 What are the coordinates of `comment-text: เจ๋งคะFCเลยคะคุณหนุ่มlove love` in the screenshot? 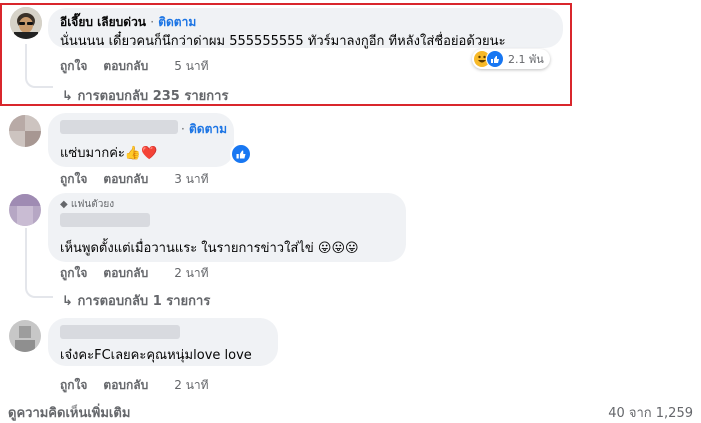 It's located at (156, 355).